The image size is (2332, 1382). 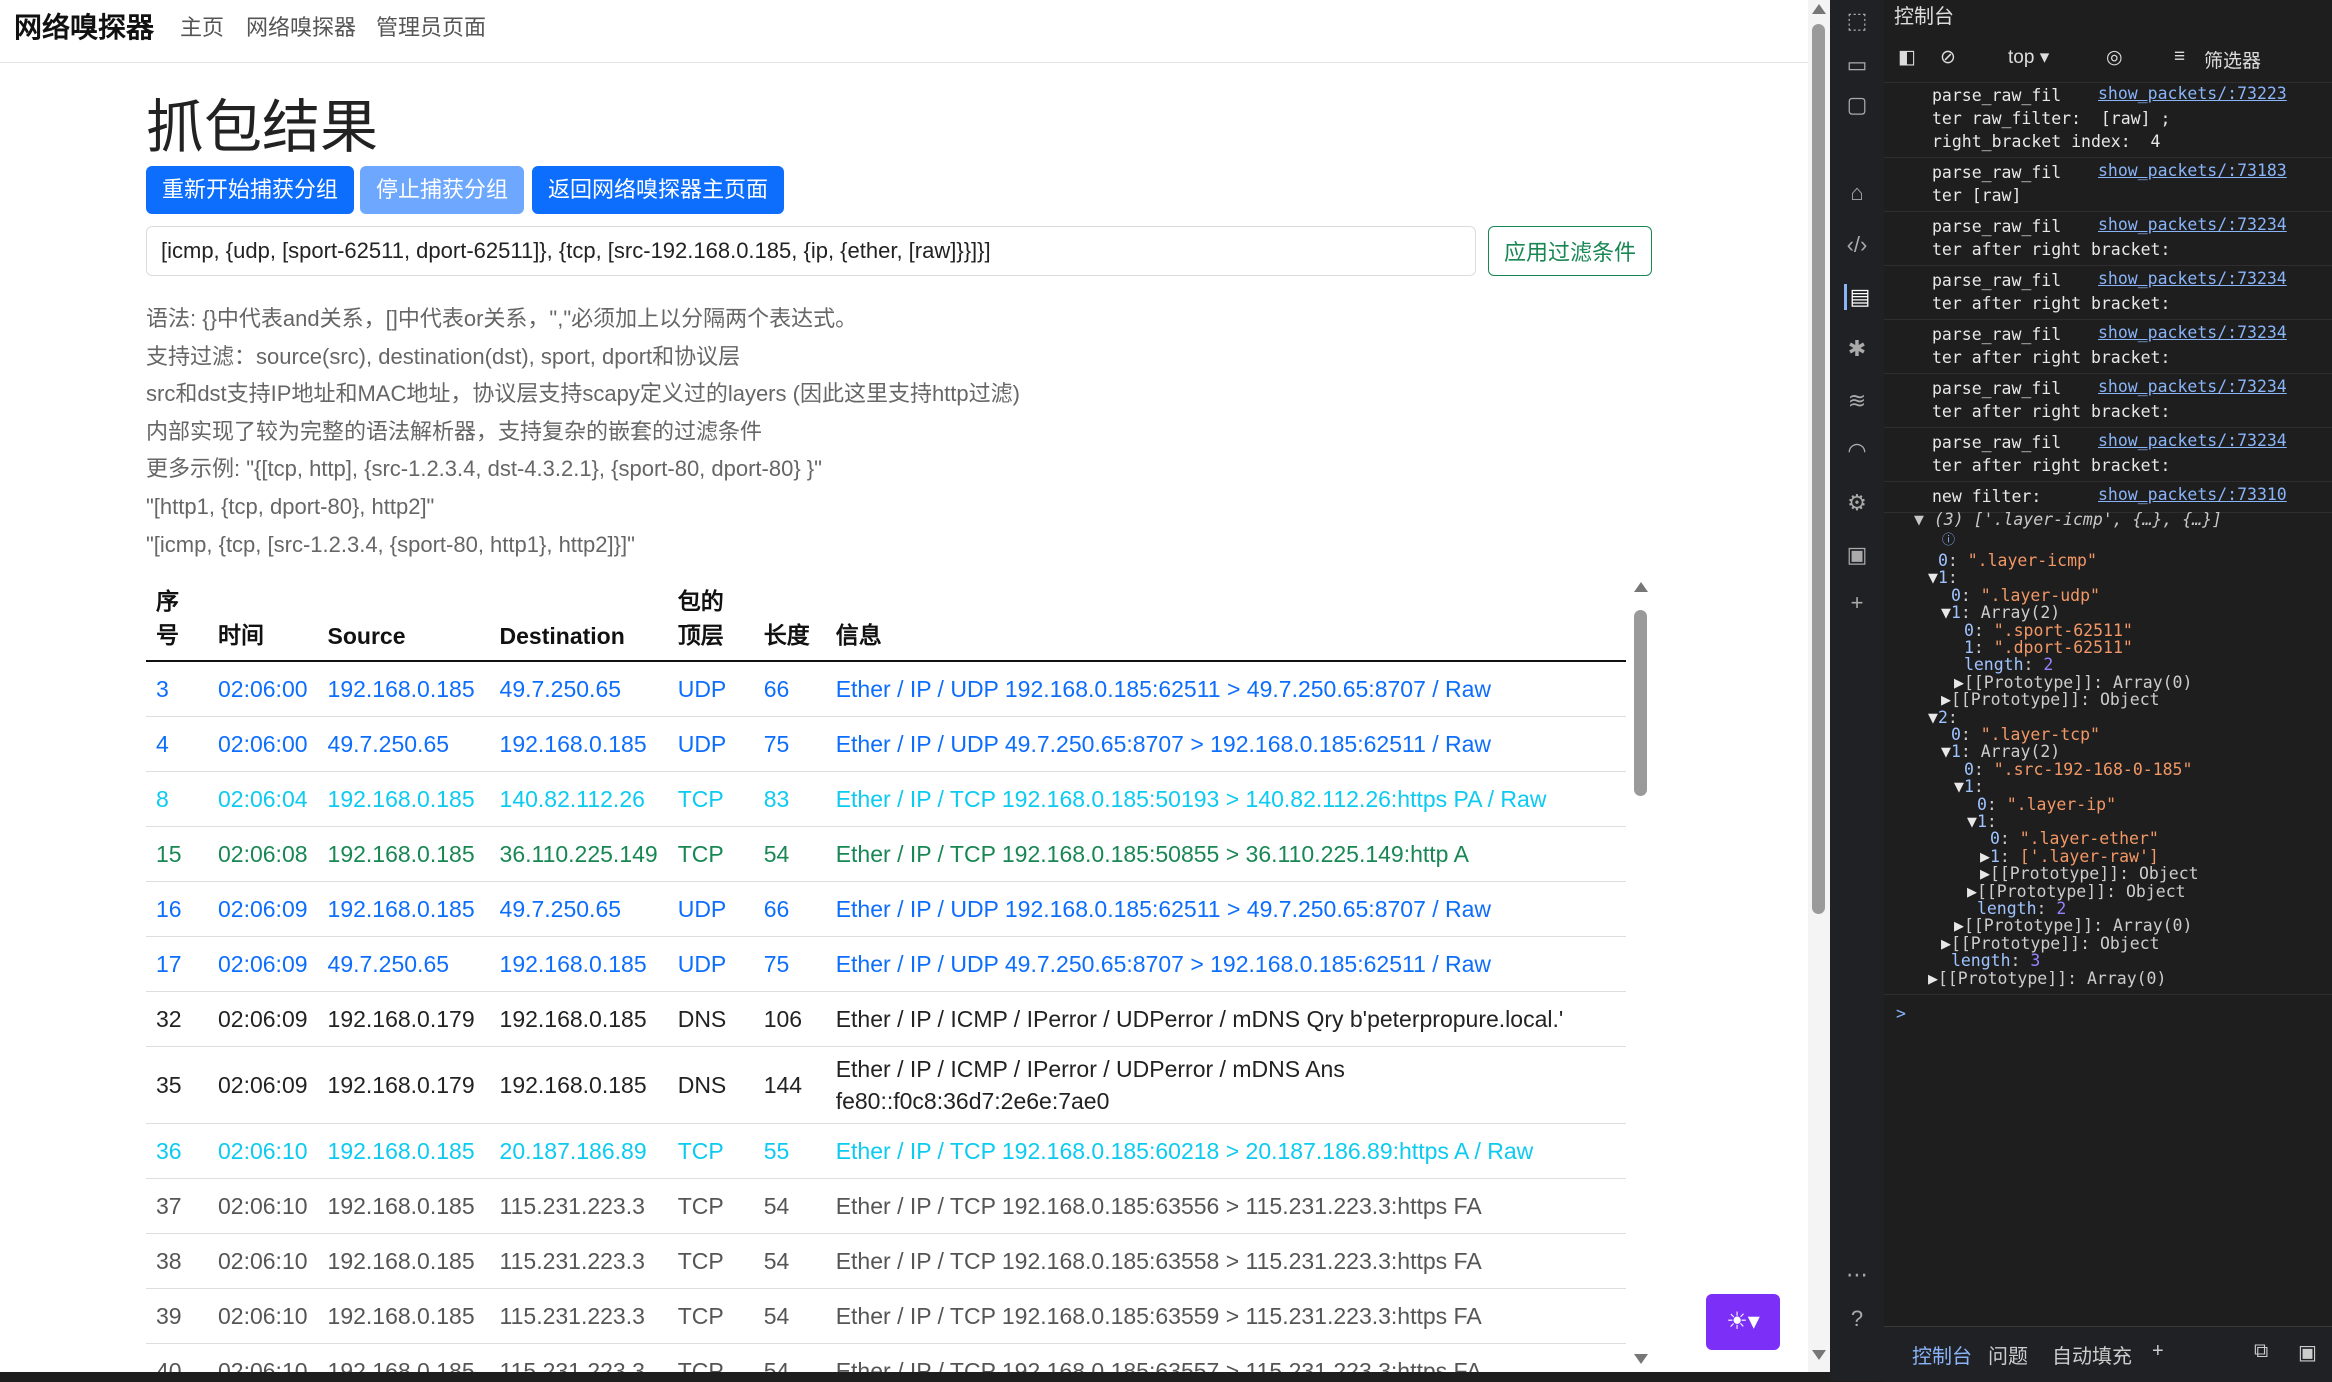 I want to click on page-scrollbar, so click(x=1819, y=686).